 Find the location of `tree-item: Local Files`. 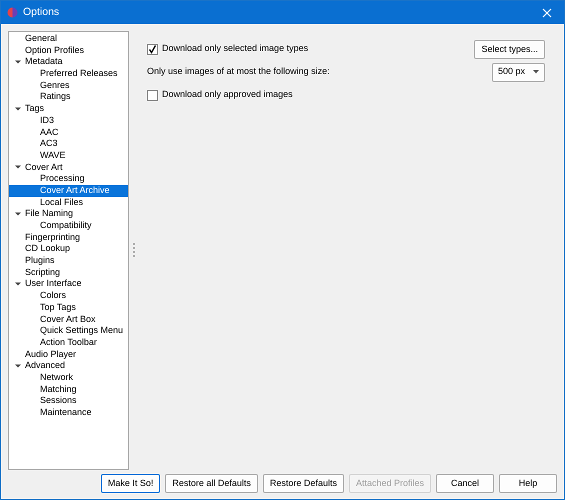

tree-item: Local Files is located at coordinates (68, 202).